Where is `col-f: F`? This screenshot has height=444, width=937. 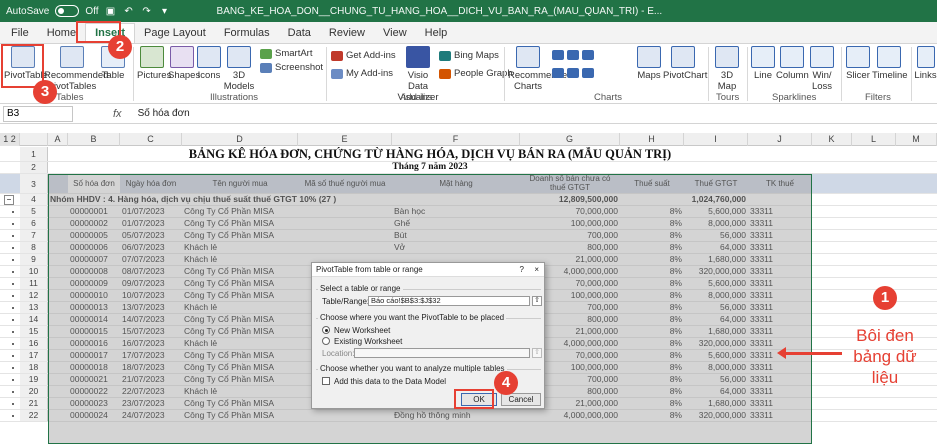
col-f: F is located at coordinates (456, 139).